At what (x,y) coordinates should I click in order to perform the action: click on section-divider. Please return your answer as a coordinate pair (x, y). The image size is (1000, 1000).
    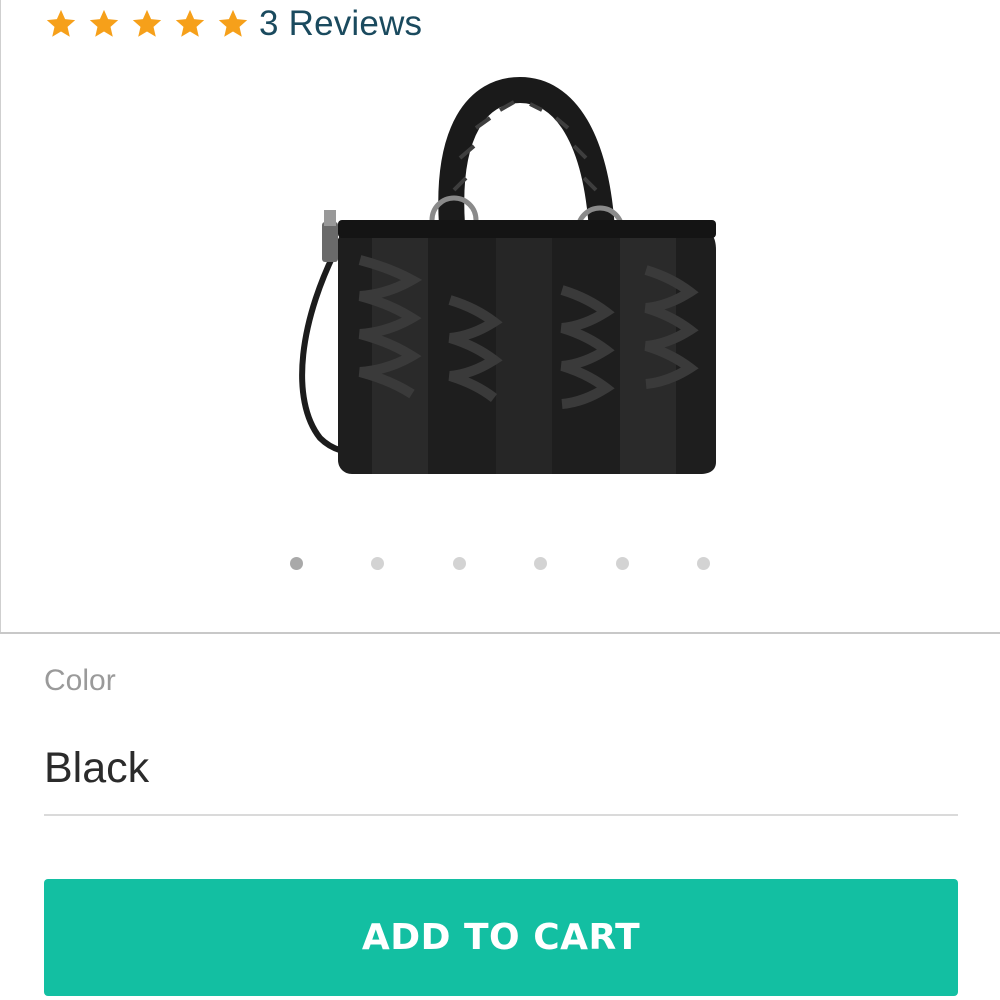
    Looking at the image, I should click on (500, 633).